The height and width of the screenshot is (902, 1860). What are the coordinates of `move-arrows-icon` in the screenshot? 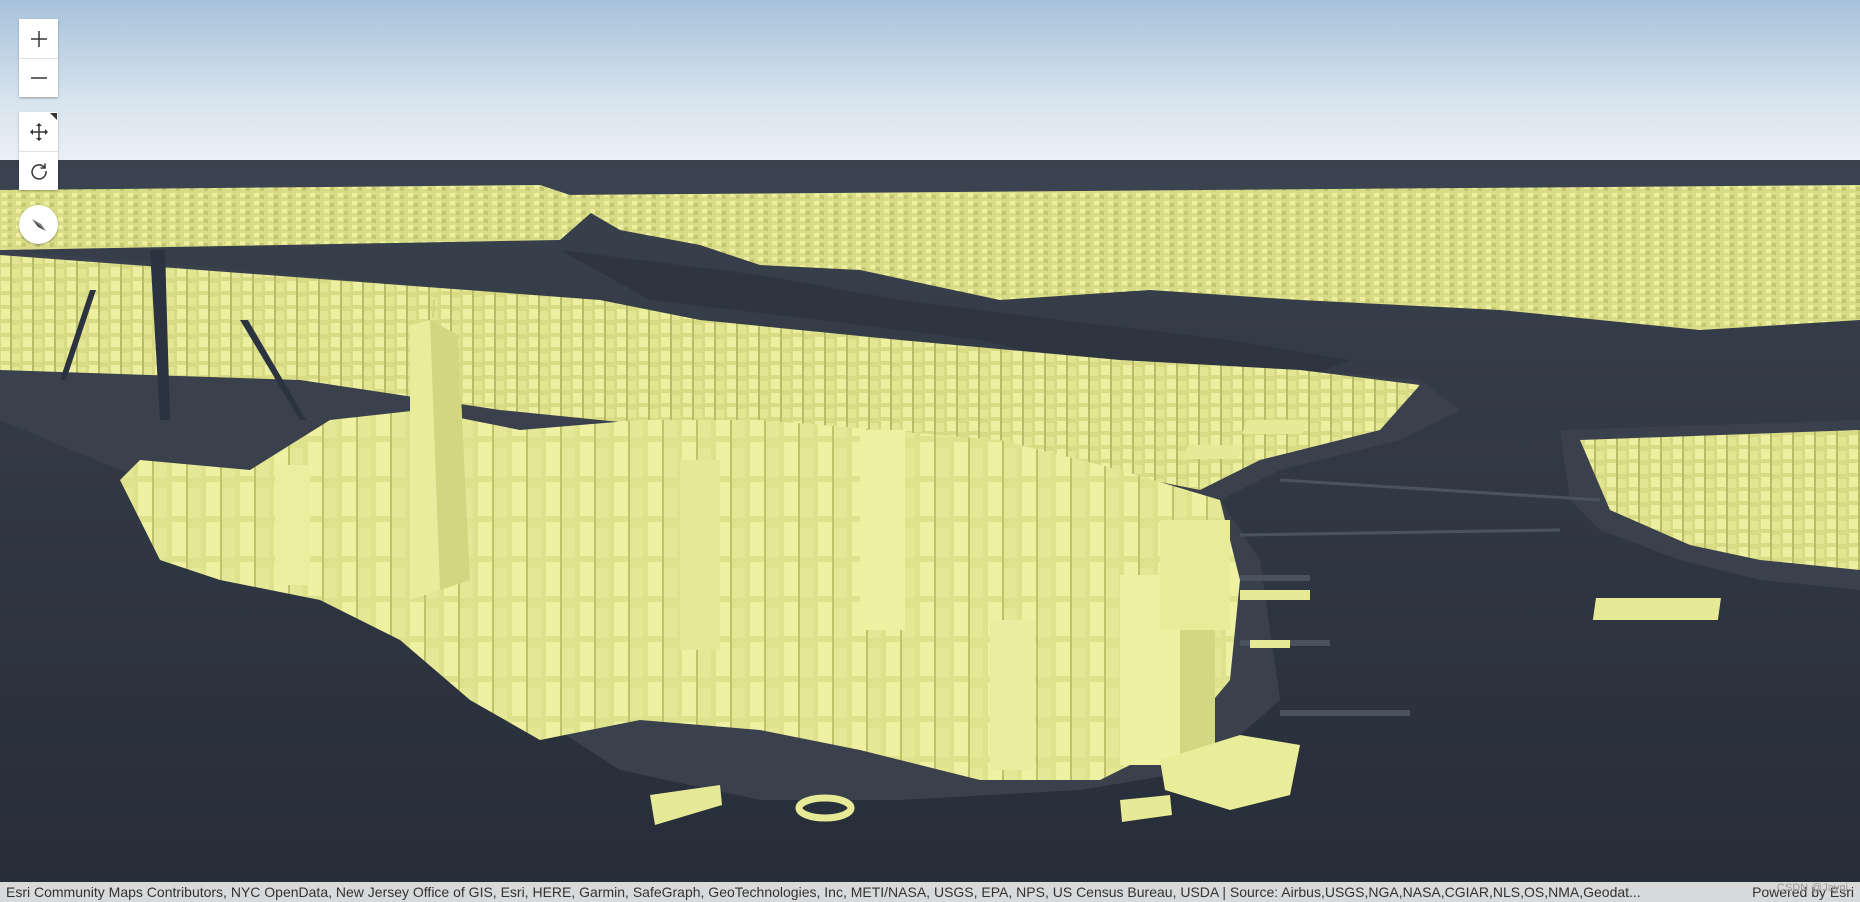 It's located at (38, 131).